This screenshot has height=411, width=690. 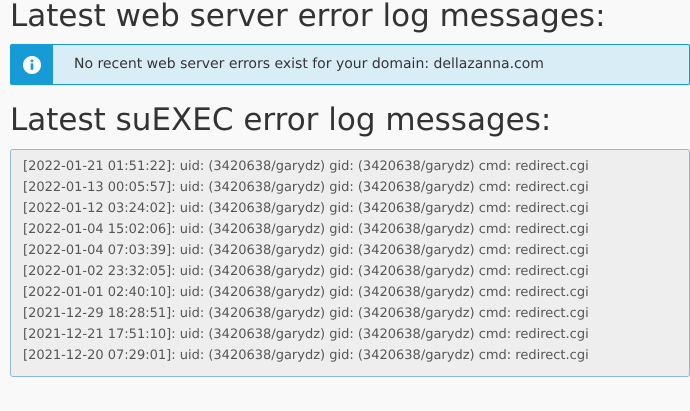 I want to click on section-heading: Latest suEXEC error log messages:, so click(x=281, y=120).